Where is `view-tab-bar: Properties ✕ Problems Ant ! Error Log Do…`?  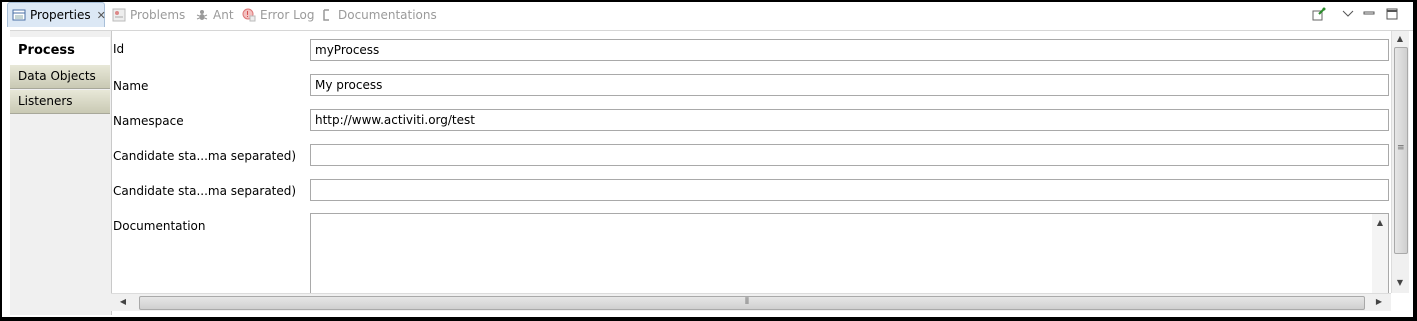 view-tab-bar: Properties ✕ Problems Ant ! Error Log Do… is located at coordinates (707, 15).